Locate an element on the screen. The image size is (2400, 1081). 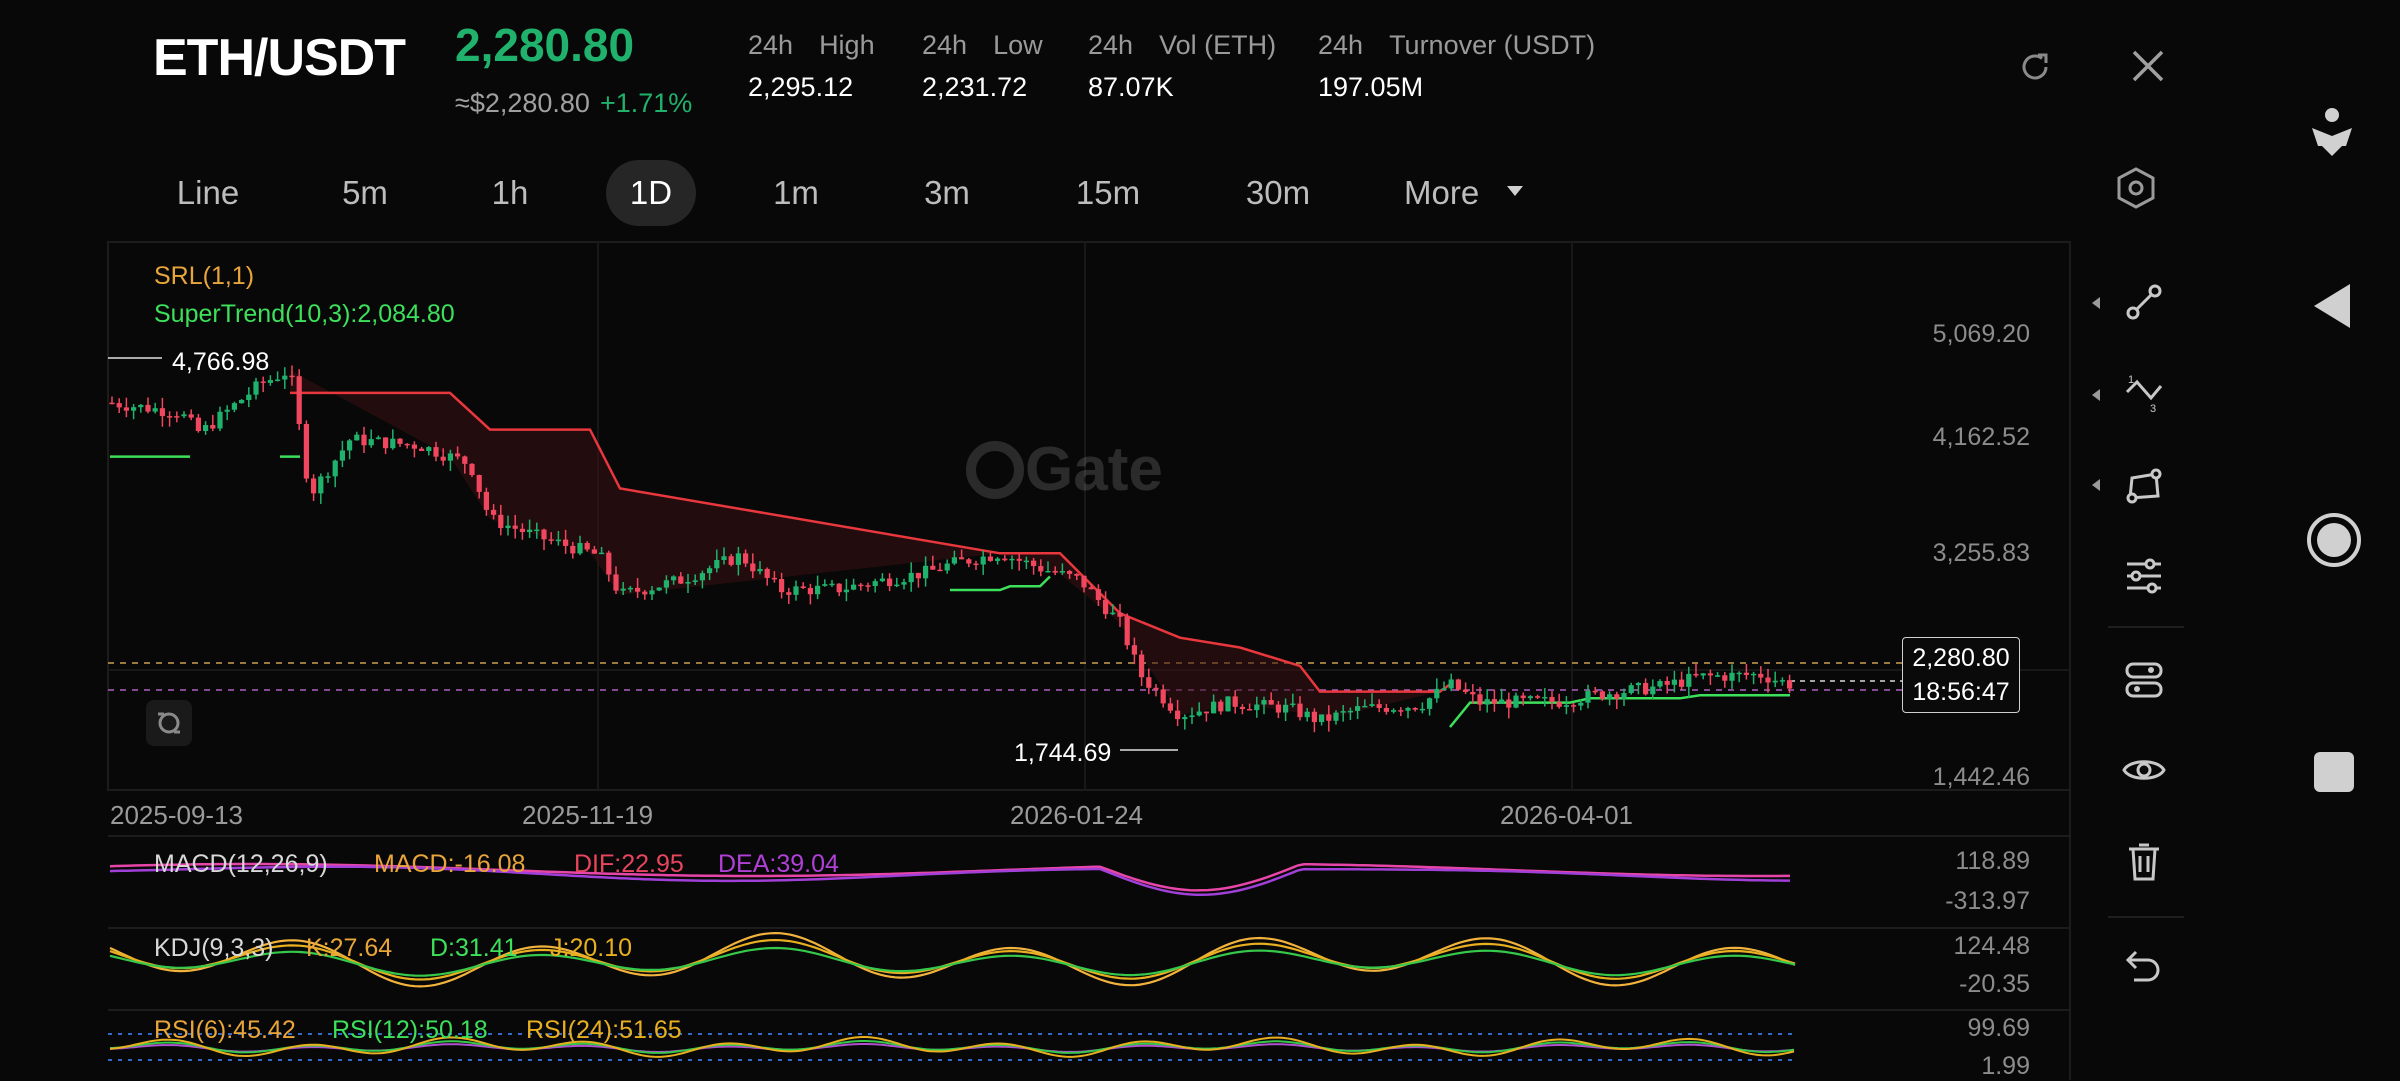
rsi12-label: RSI(12):50.18 is located at coordinates (410, 1030).